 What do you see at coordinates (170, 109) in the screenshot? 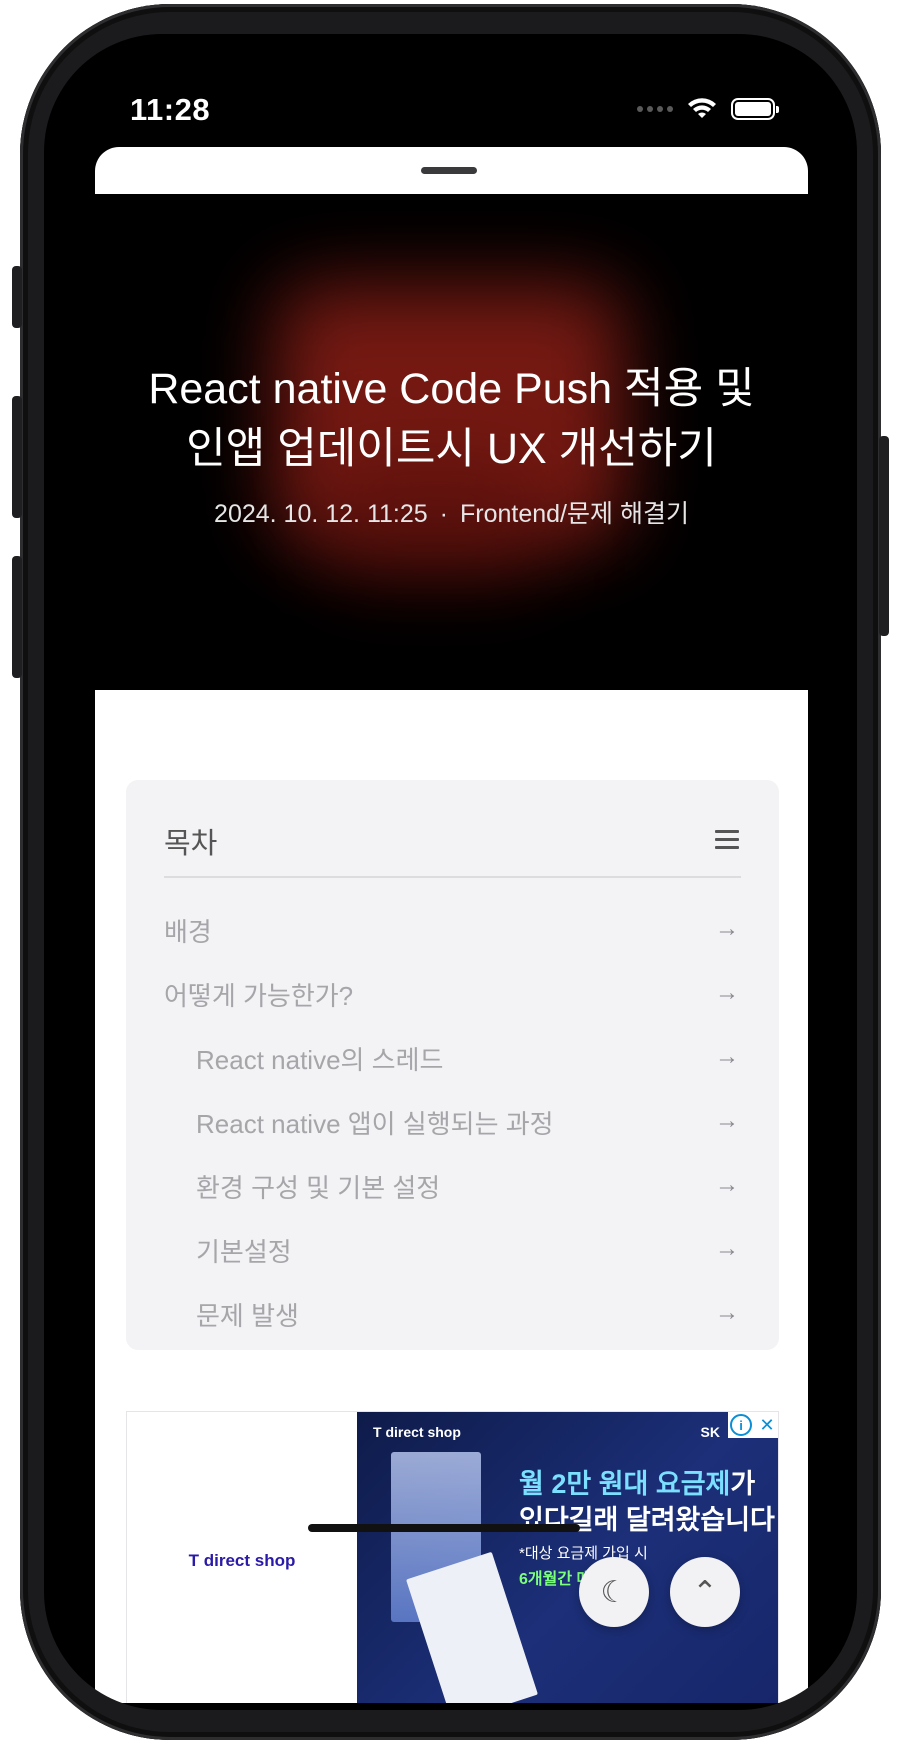
I see `status-time: 11:28` at bounding box center [170, 109].